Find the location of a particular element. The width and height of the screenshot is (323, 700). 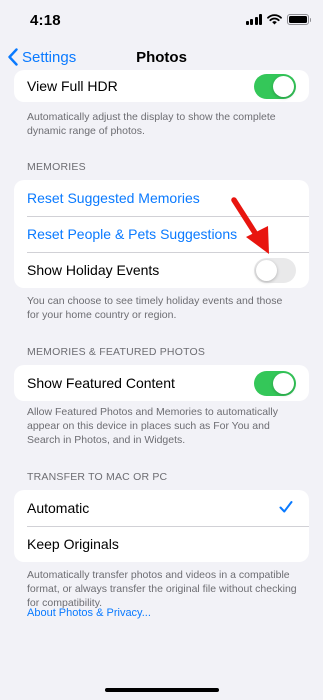

featured-header: MEMORIES & FEATURED PHOTOS is located at coordinates (116, 352).